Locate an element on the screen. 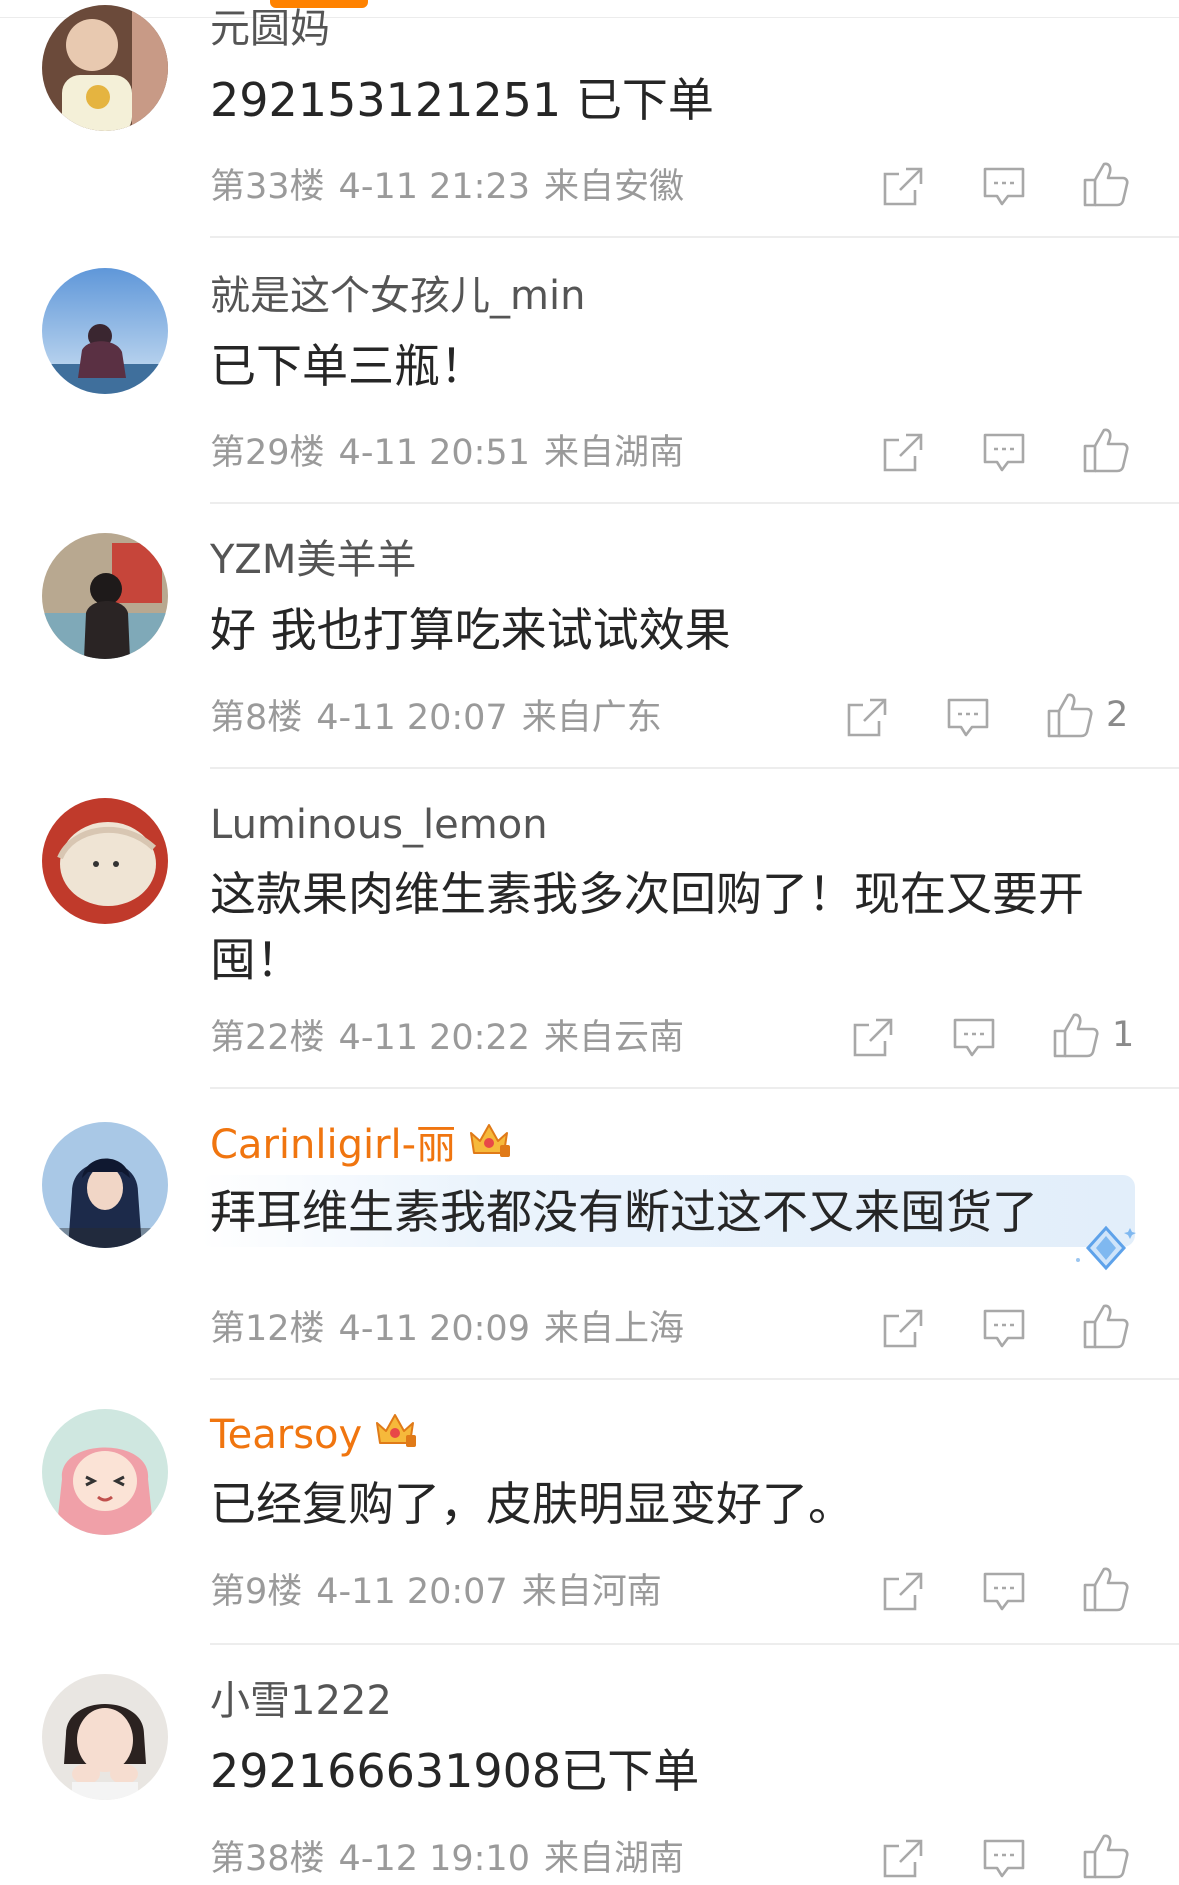 The image size is (1179, 1885). comment-location: 来自河南 is located at coordinates (591, 1592).